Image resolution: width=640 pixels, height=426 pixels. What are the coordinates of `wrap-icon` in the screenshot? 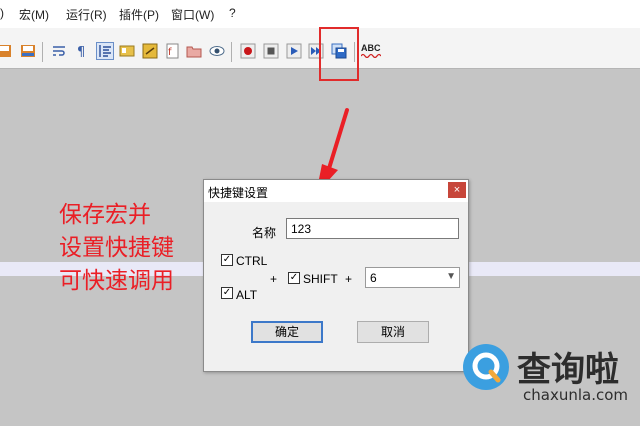 It's located at (59, 51).